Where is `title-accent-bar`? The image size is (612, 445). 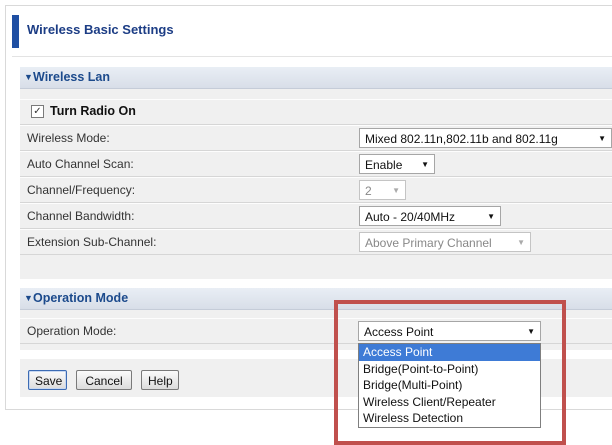 title-accent-bar is located at coordinates (15, 31).